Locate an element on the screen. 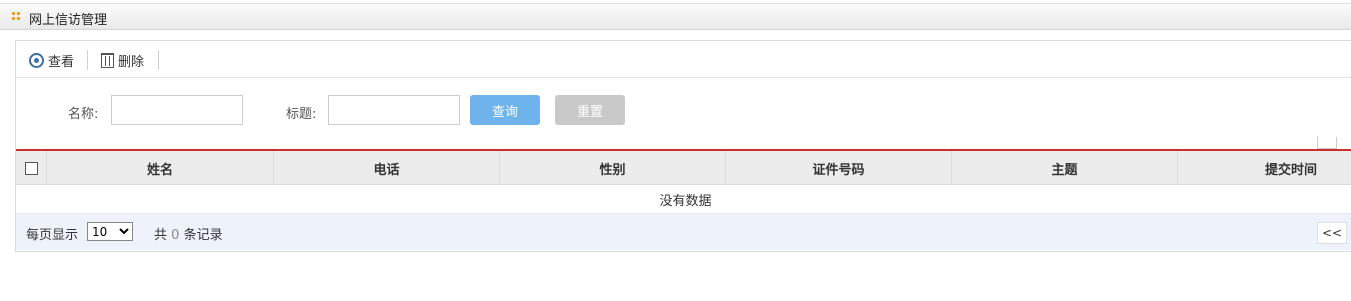 Image resolution: width=1351 pixels, height=301 pixels. table-header: 姓名 电话 性别 证件号码 主题 提交时间 is located at coordinates (683, 167).